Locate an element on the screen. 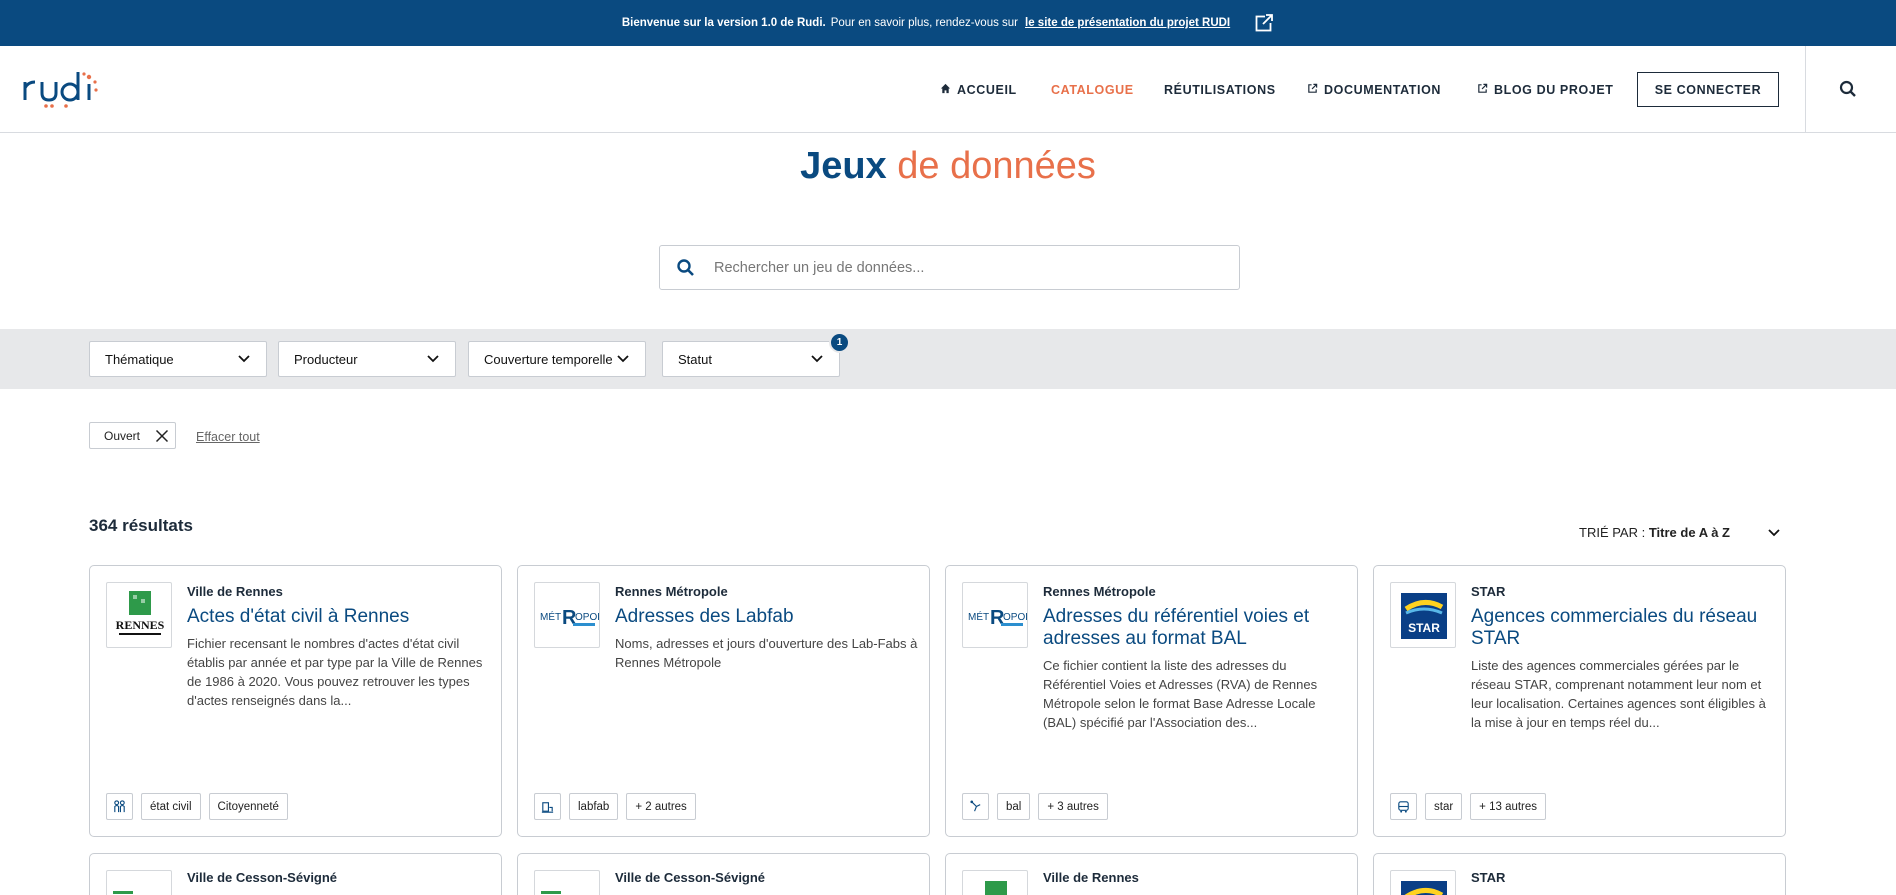 The width and height of the screenshot is (1896, 895). map-pin-icon is located at coordinates (975, 806).